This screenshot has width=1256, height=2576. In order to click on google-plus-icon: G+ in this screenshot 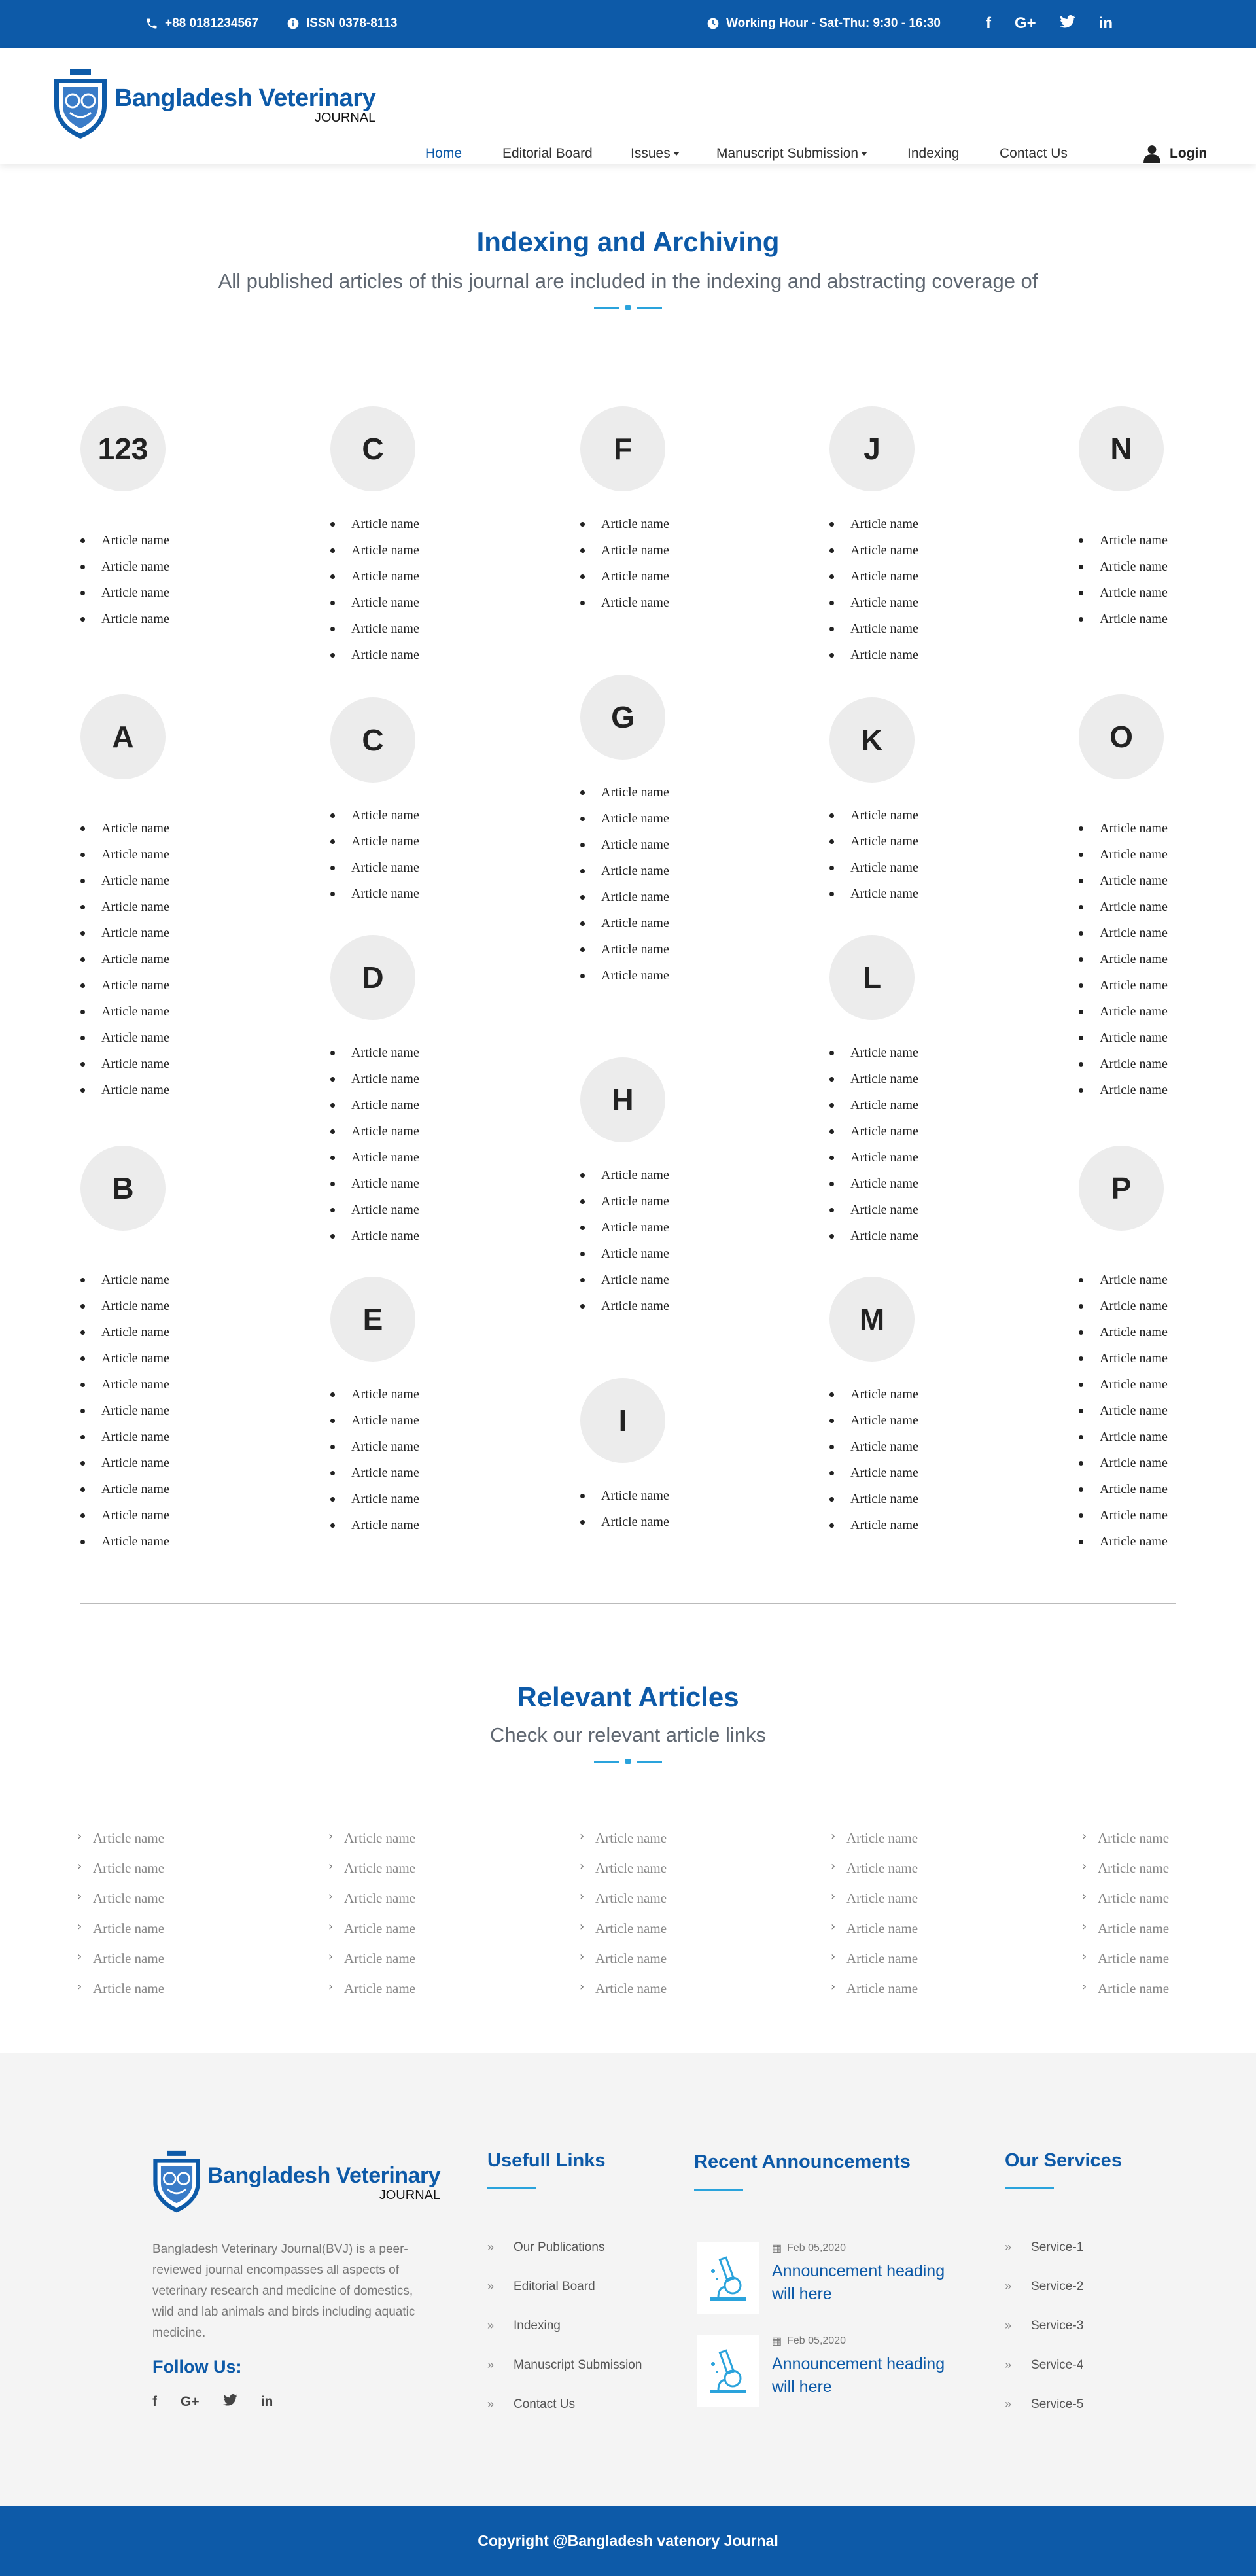, I will do `click(191, 2402)`.